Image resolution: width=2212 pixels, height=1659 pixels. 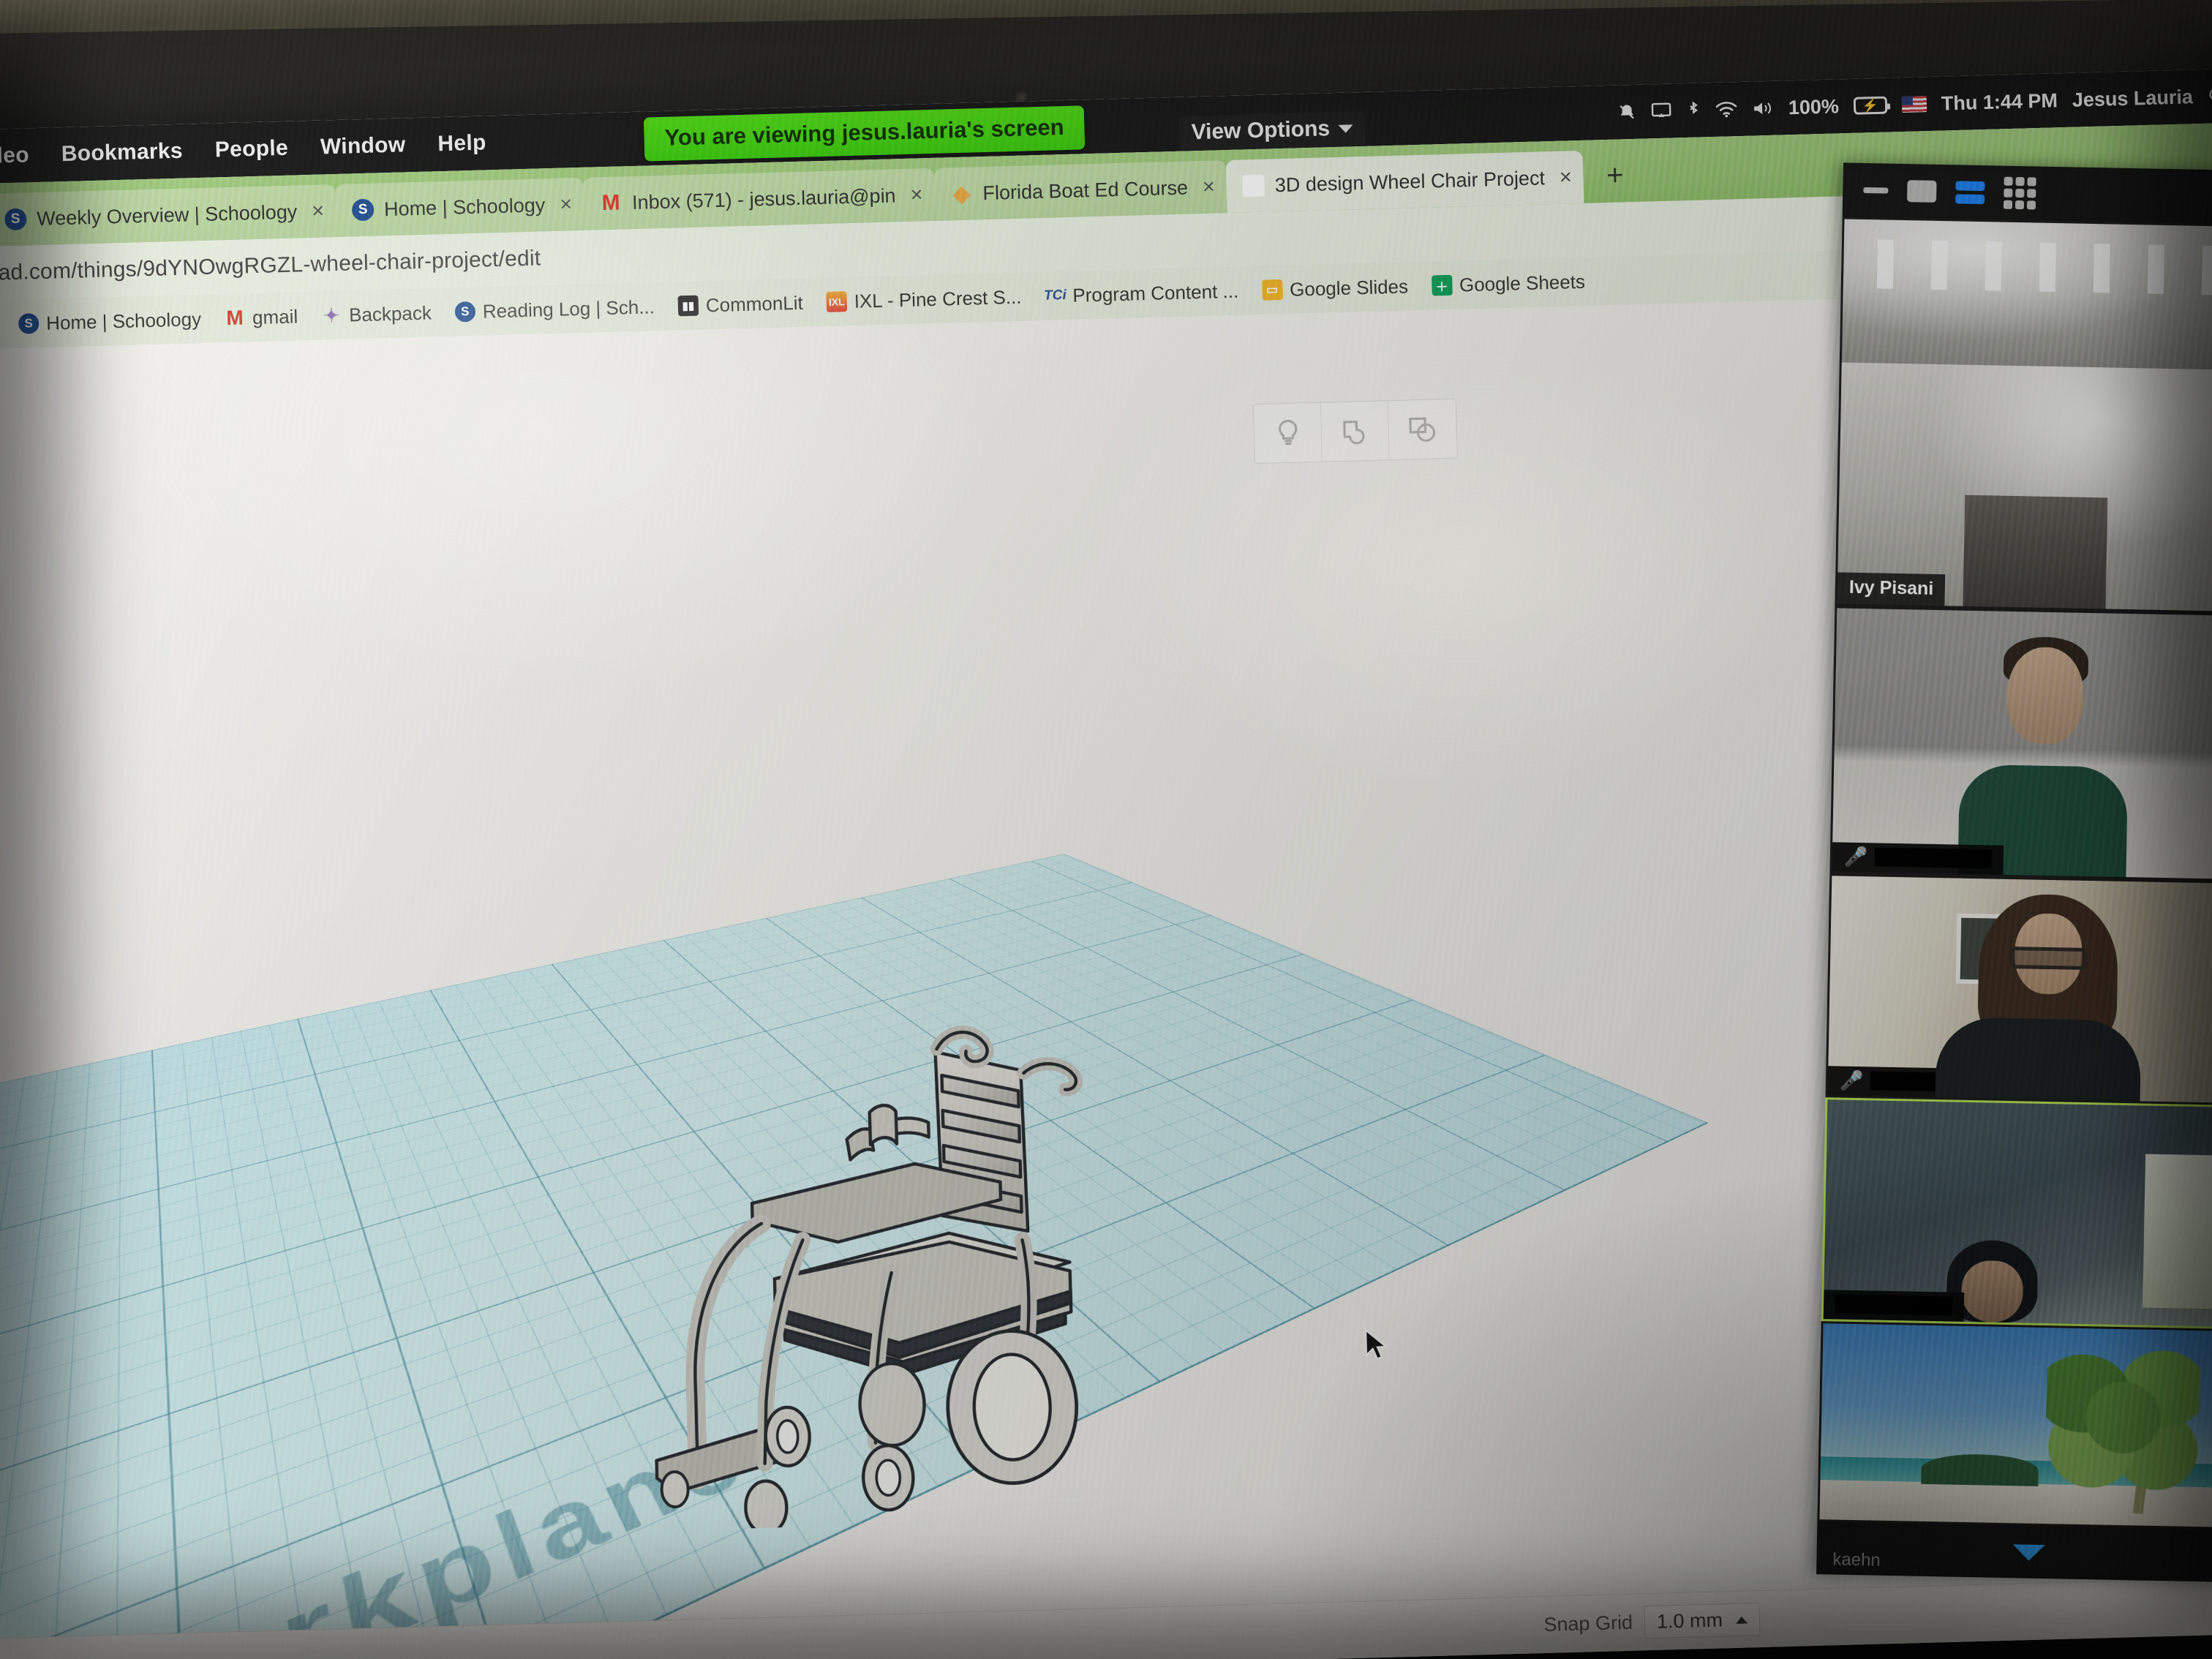 What do you see at coordinates (251, 149) in the screenshot?
I see `menu-item-people: People` at bounding box center [251, 149].